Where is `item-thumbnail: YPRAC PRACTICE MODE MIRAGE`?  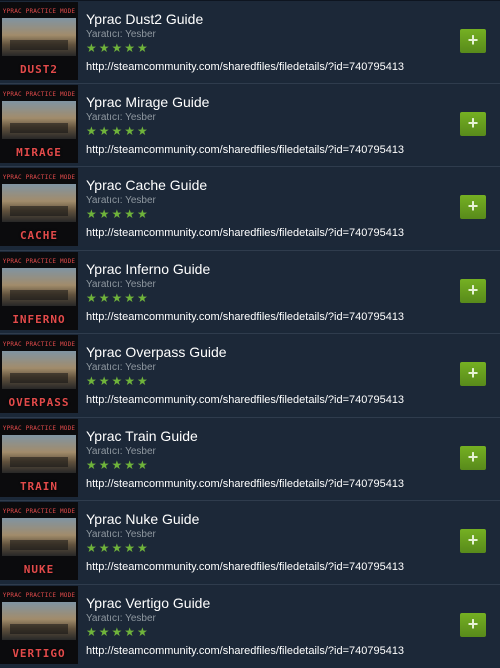 item-thumbnail: YPRAC PRACTICE MODE MIRAGE is located at coordinates (39, 124).